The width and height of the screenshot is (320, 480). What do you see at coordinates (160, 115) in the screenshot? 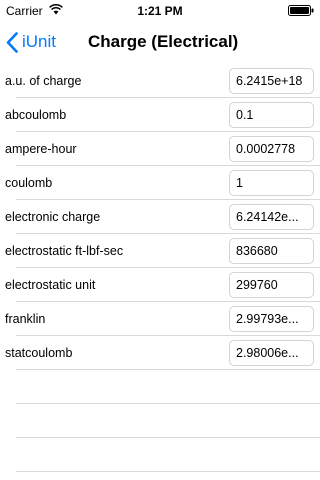
I see `table-row: abcoulomb` at bounding box center [160, 115].